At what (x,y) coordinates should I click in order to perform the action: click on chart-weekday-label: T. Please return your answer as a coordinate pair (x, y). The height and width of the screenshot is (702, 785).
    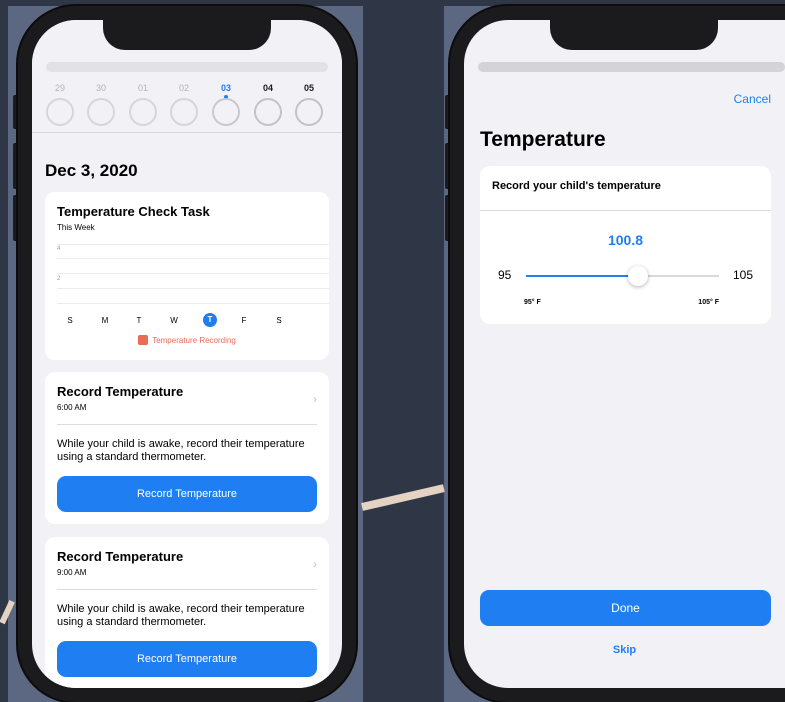
    Looking at the image, I should click on (139, 320).